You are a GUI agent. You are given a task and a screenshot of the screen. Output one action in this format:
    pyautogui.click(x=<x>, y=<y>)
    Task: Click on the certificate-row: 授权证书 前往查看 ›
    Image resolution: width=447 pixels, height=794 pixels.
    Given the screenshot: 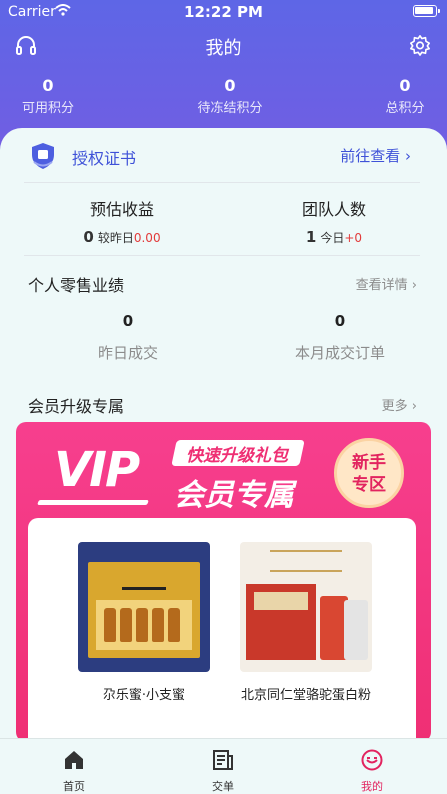 What is the action you would take?
    pyautogui.click(x=215, y=159)
    